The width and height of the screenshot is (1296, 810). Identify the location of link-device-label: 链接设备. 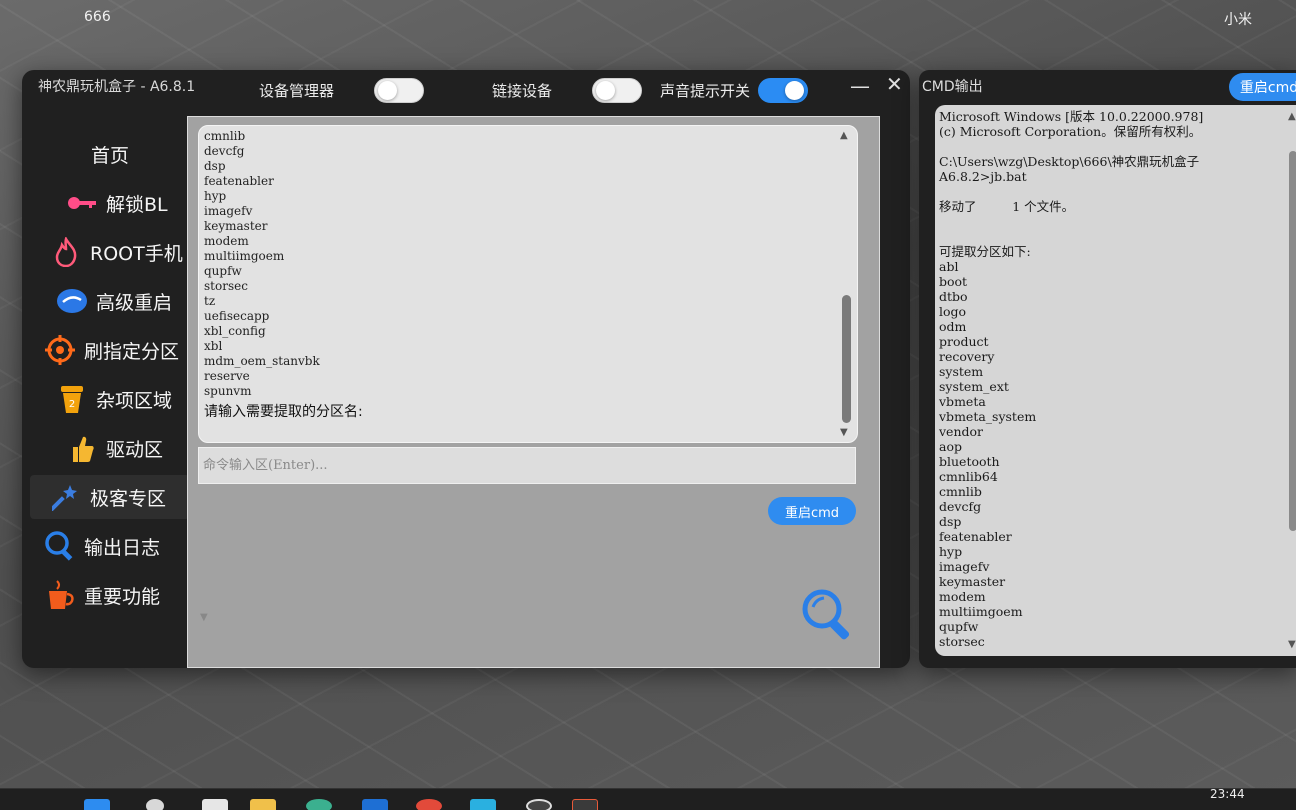
(522, 91).